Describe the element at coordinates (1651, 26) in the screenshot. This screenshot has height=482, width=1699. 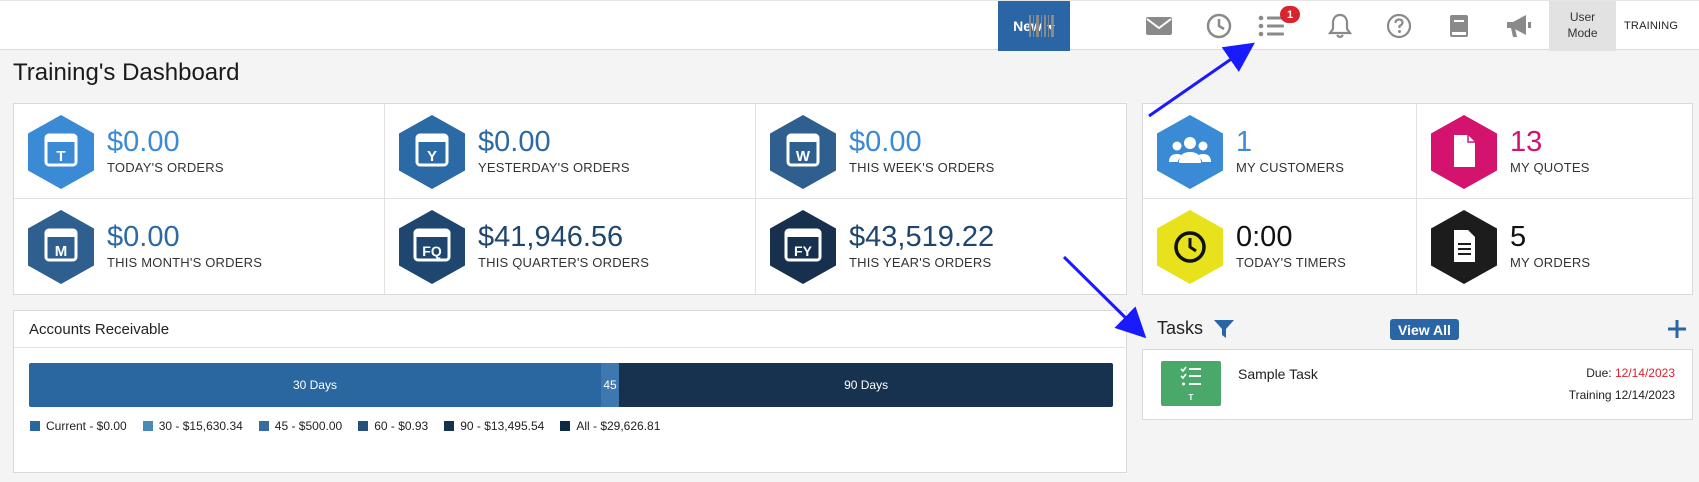
I see `user-name: TRAINING` at that location.